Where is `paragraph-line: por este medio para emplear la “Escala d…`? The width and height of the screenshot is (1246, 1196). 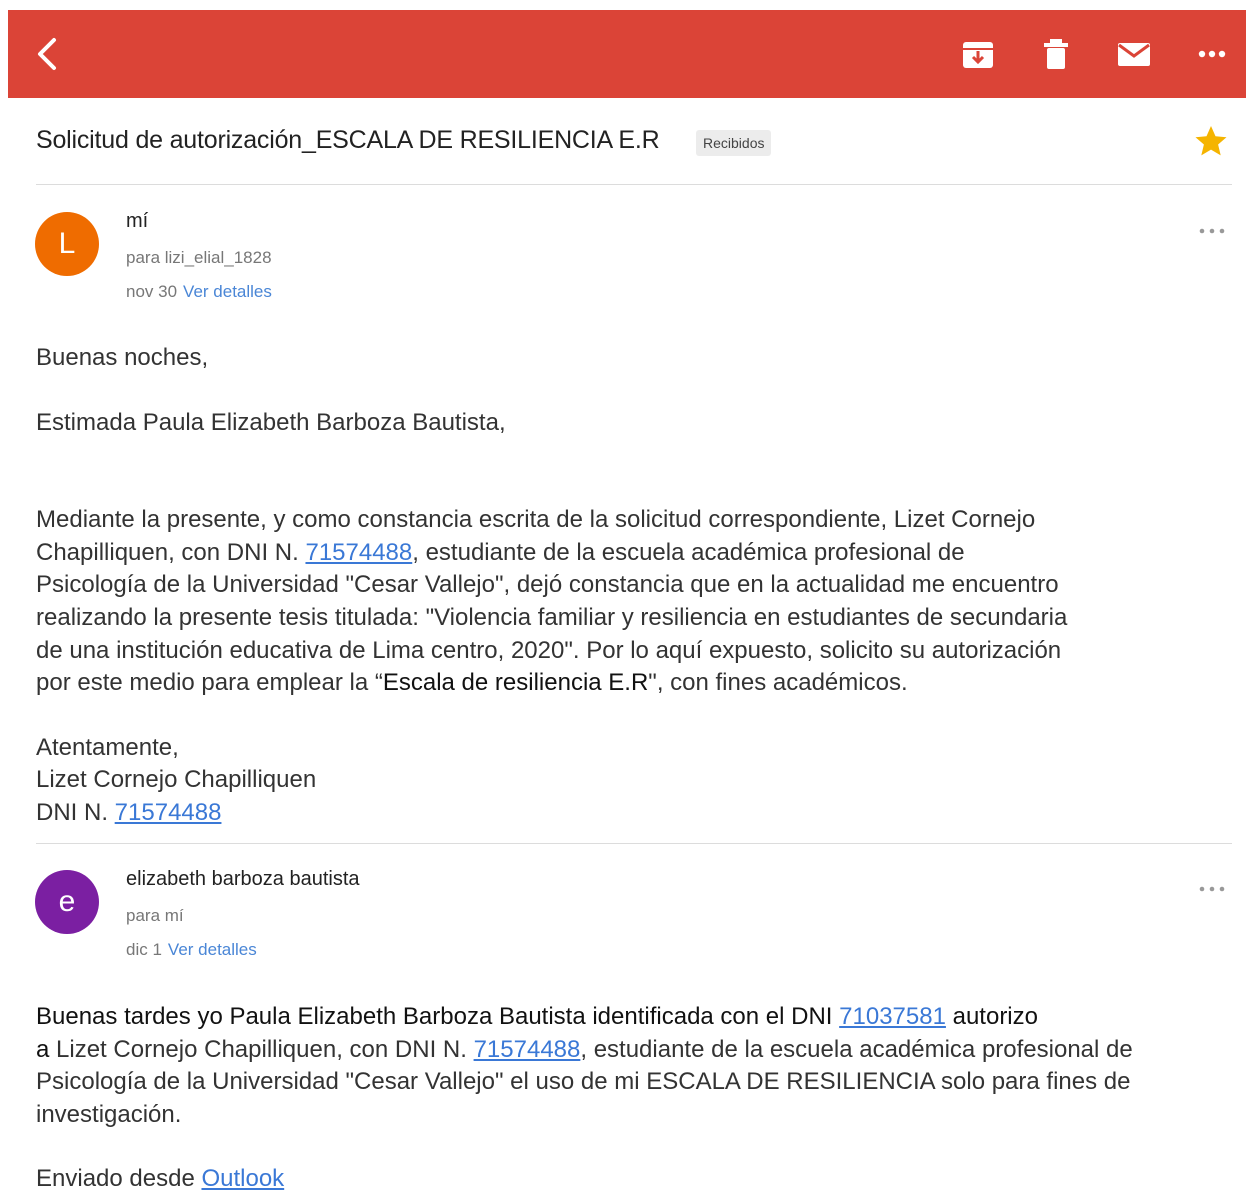
paragraph-line: por este medio para emplear la “Escala d… is located at coordinates (472, 683).